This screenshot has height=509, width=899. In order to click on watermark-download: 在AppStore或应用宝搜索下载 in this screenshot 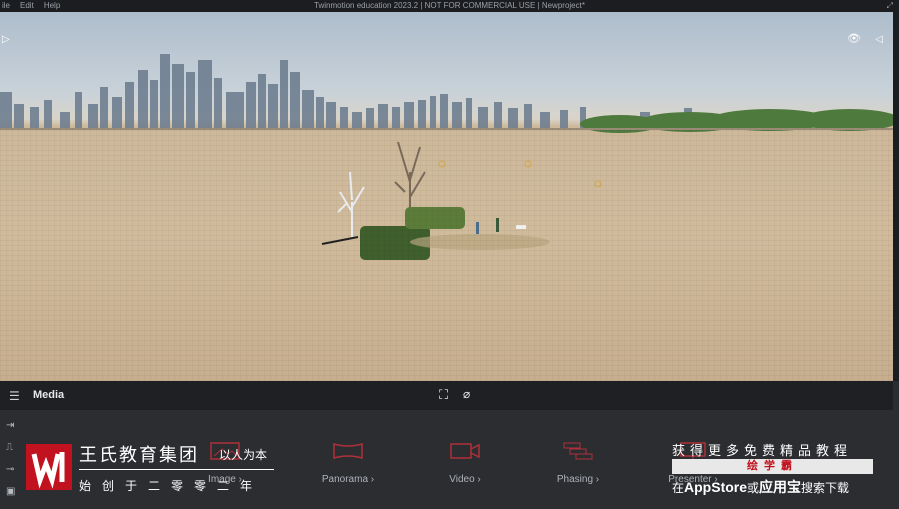, I will do `click(760, 487)`.